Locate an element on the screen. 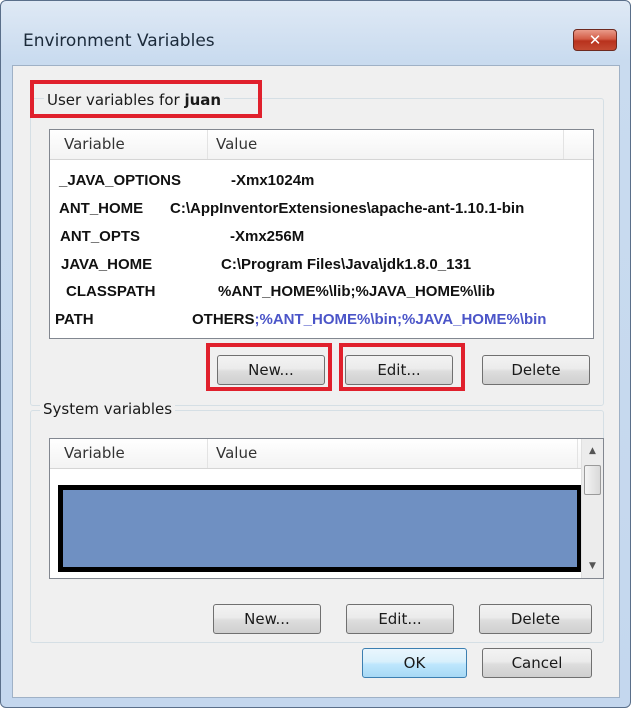 The height and width of the screenshot is (708, 631). var-name: PATH is located at coordinates (74, 319).